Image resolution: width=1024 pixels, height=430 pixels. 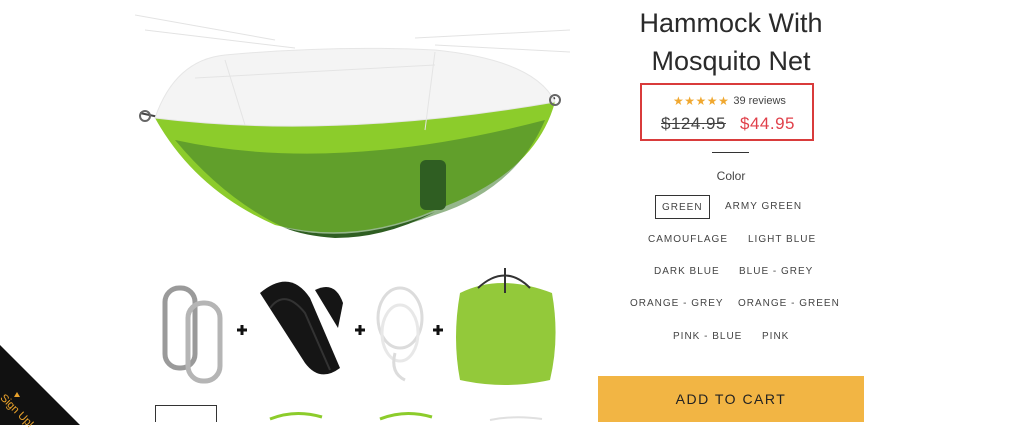 What do you see at coordinates (687, 272) in the screenshot?
I see `color-swatch-dark-blue: DARK BLUE` at bounding box center [687, 272].